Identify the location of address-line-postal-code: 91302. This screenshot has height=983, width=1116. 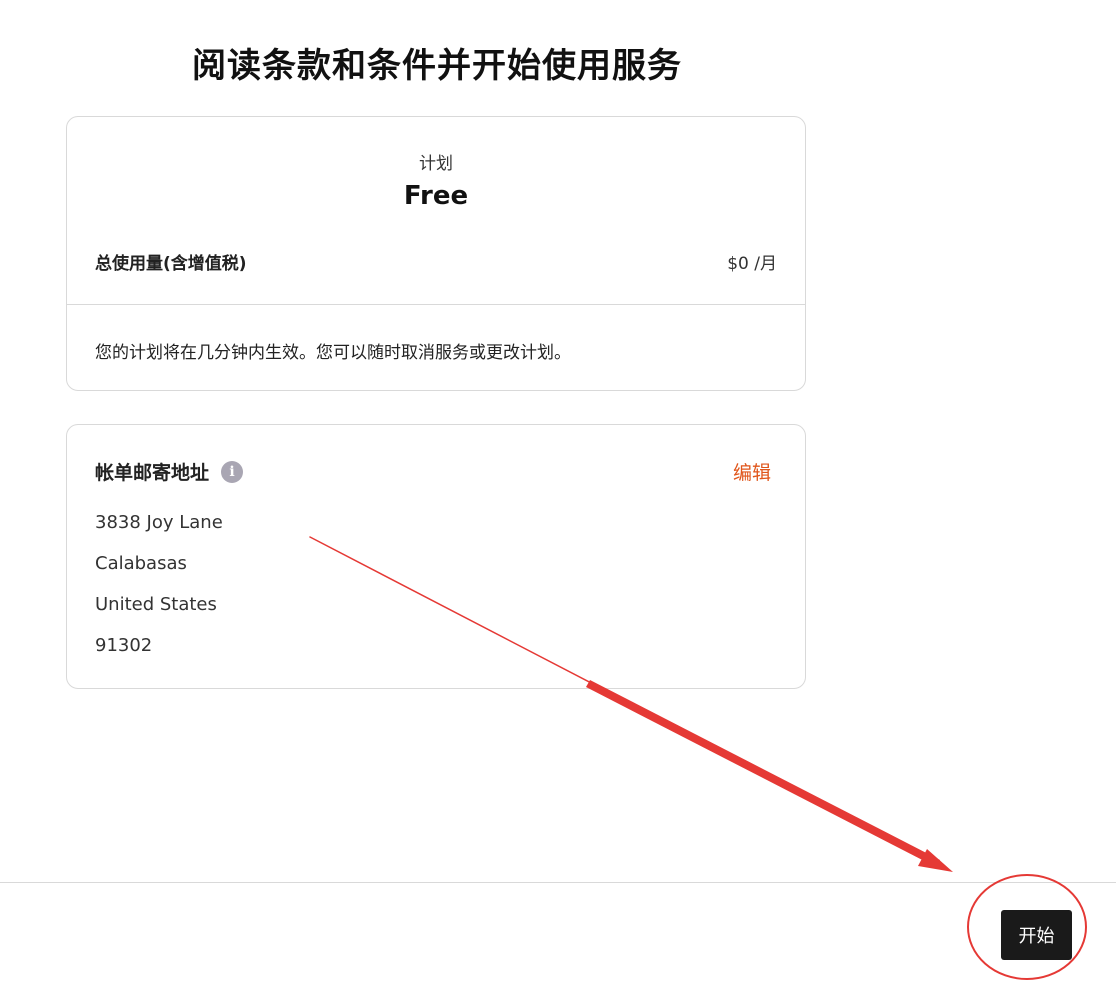
(124, 645).